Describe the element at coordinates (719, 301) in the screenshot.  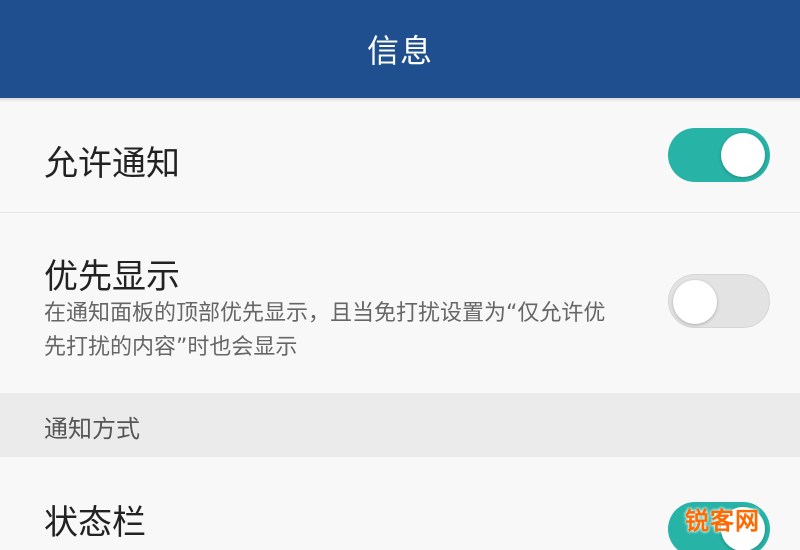
I see `priority-display-toggle` at that location.